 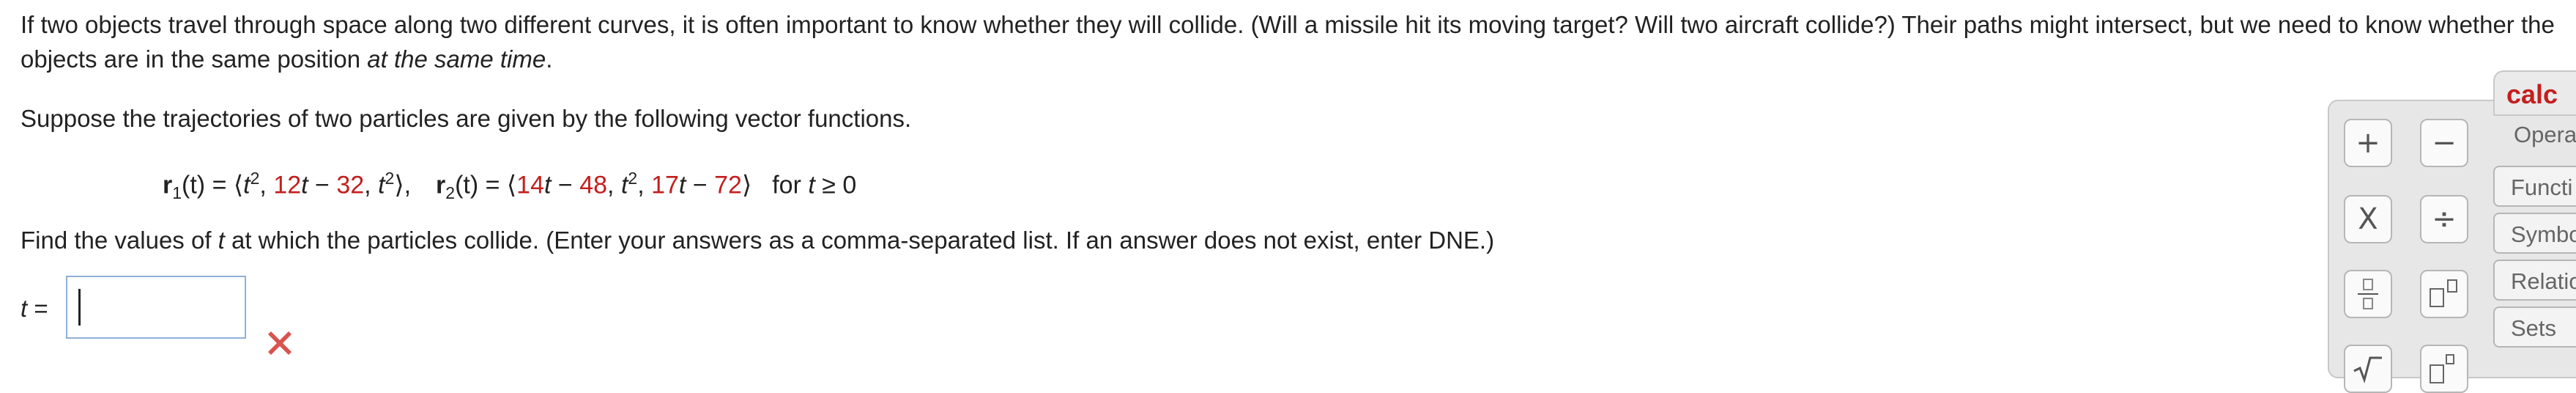 What do you see at coordinates (633, 178) in the screenshot?
I see `r2-comp2-exp: 2` at bounding box center [633, 178].